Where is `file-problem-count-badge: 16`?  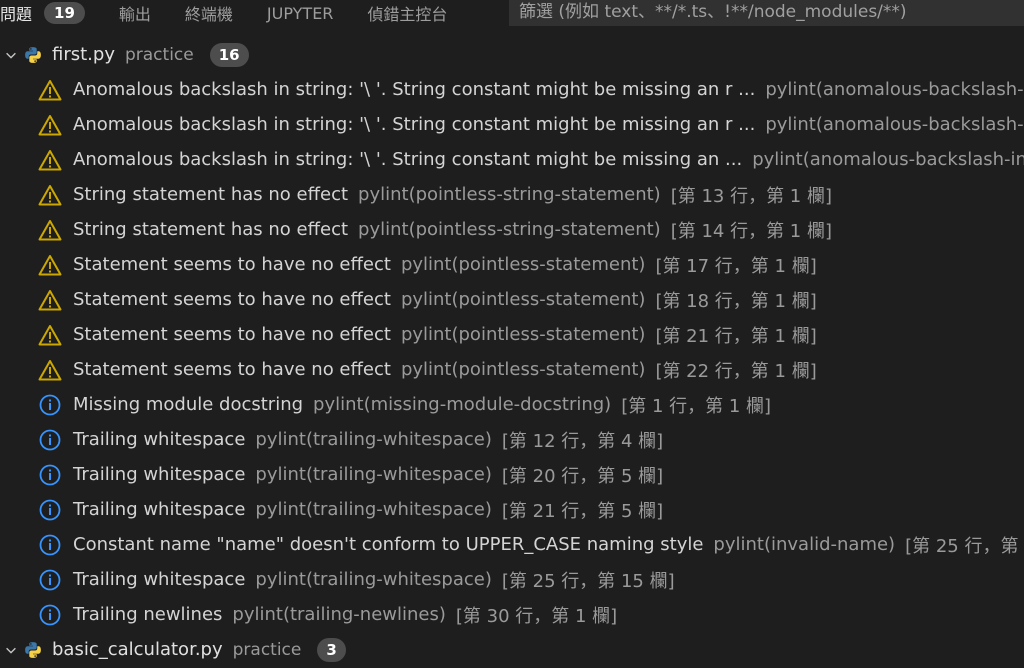
file-problem-count-badge: 16 is located at coordinates (229, 54).